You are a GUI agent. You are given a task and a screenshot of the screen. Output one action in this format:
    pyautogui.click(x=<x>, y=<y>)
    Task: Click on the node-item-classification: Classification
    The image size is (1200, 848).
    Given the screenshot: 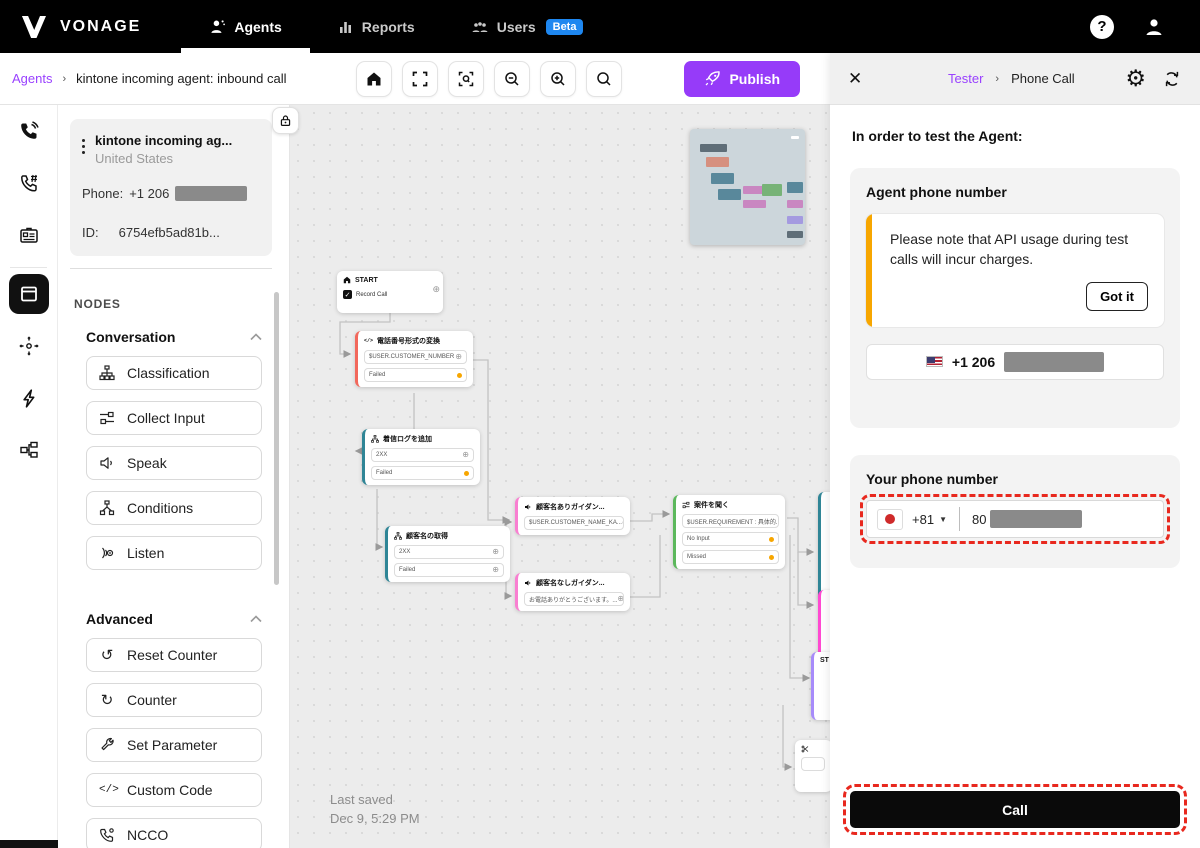 What is the action you would take?
    pyautogui.click(x=174, y=373)
    